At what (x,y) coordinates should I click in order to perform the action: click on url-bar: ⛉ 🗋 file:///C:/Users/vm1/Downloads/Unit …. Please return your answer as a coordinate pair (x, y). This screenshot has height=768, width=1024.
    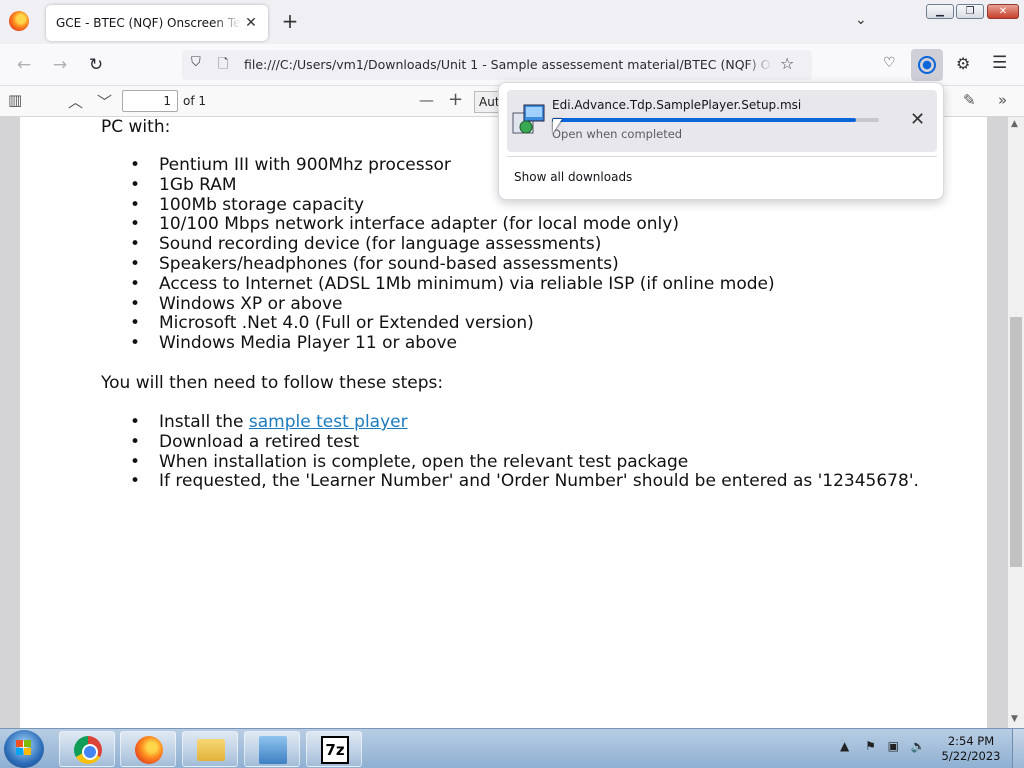
    Looking at the image, I should click on (497, 65).